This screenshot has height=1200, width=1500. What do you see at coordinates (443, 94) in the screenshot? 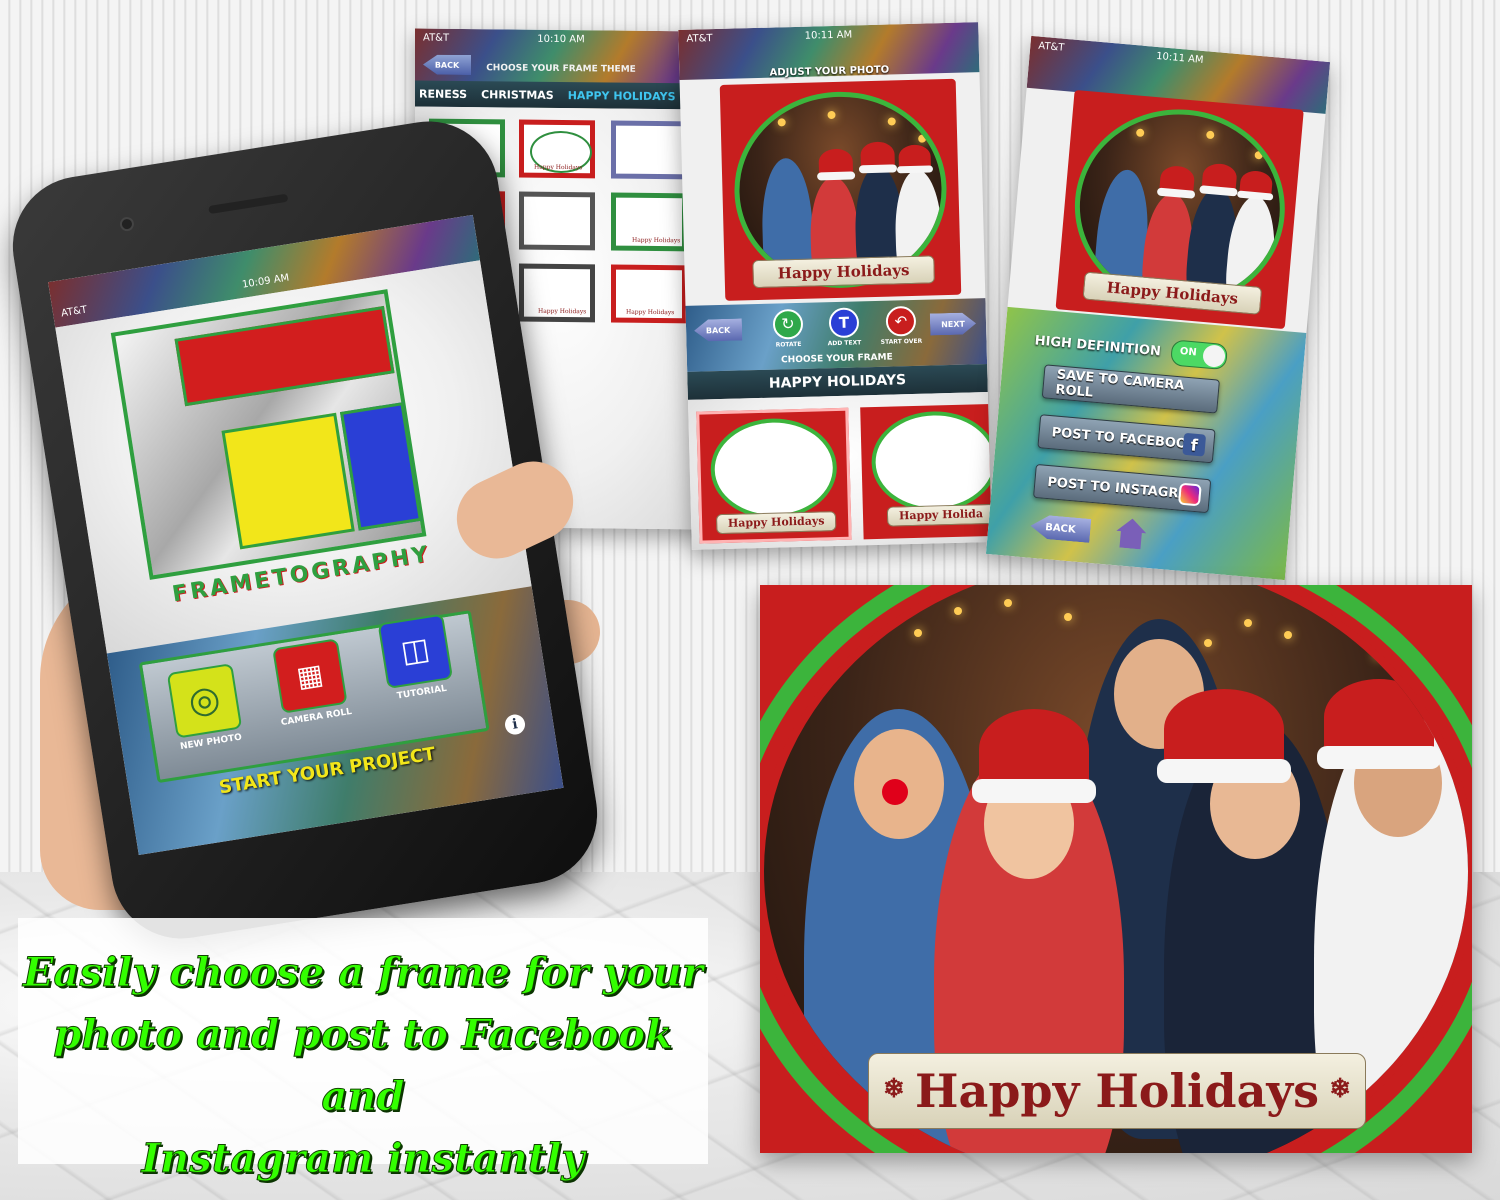
I see `tab-awareness: RENESS` at bounding box center [443, 94].